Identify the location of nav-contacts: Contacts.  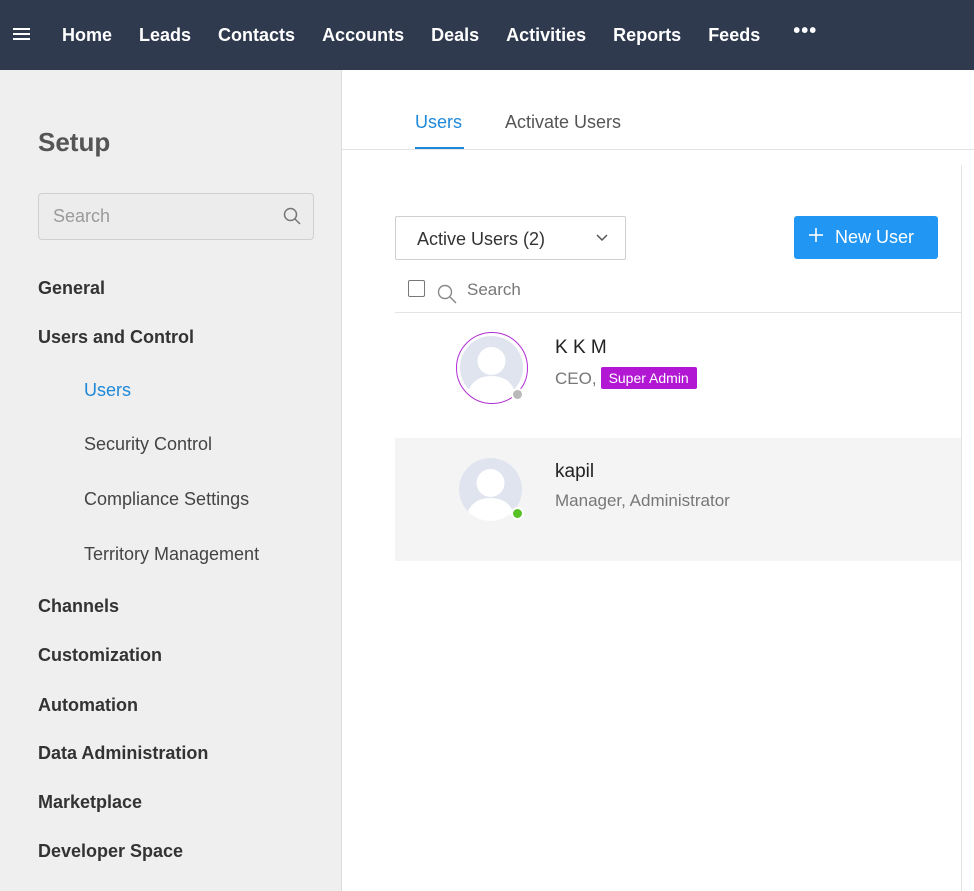
(256, 35).